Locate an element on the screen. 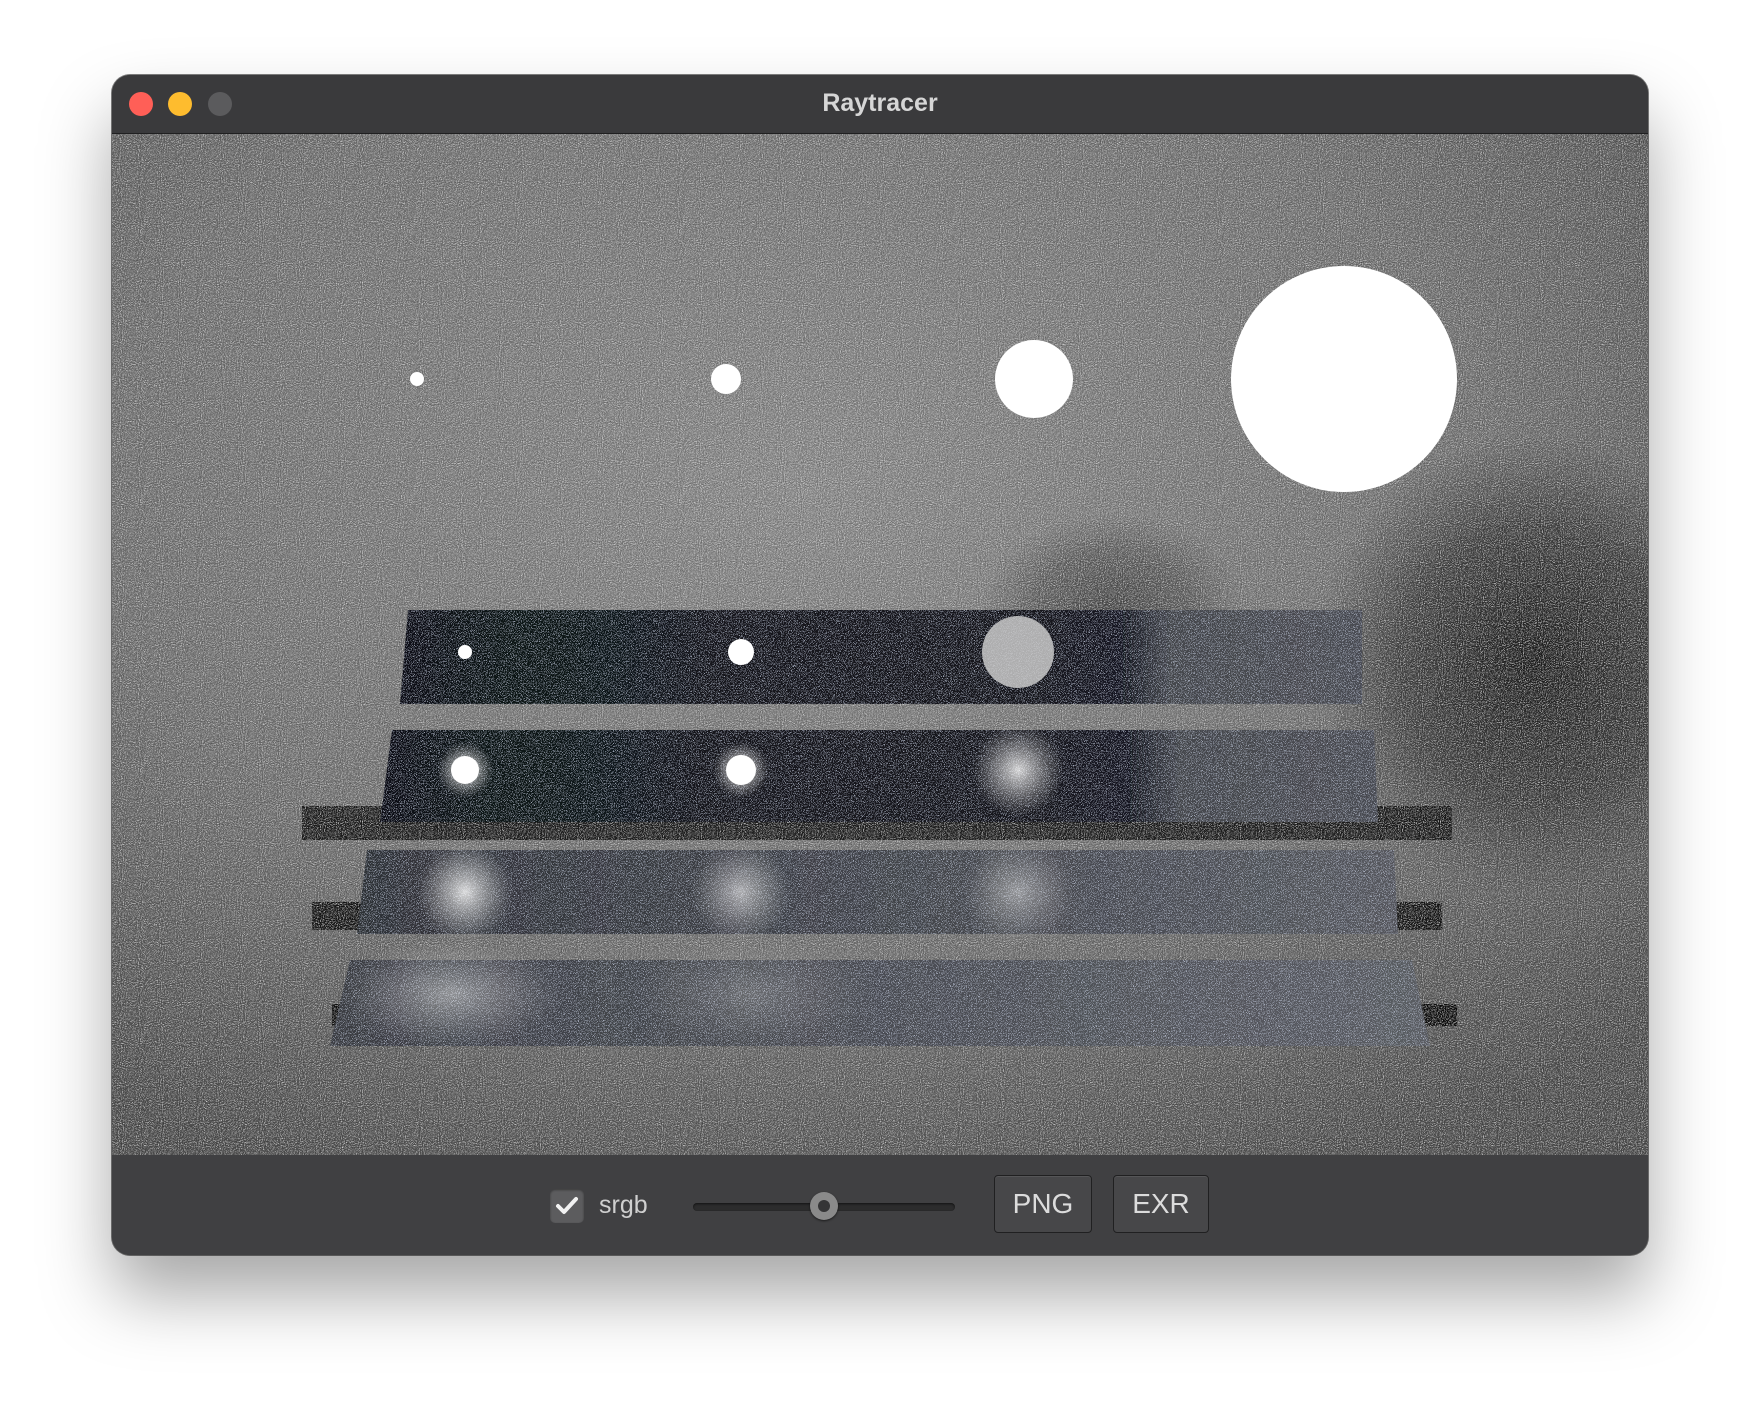  save-png-button: PNG is located at coordinates (1043, 1204).